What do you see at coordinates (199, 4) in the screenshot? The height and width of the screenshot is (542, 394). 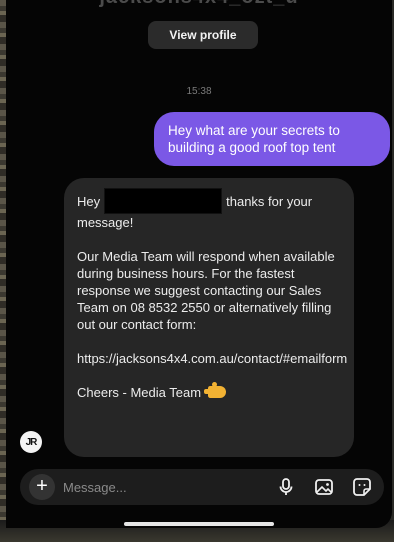 I see `chat-title: jacksons4x4_ozt_u` at bounding box center [199, 4].